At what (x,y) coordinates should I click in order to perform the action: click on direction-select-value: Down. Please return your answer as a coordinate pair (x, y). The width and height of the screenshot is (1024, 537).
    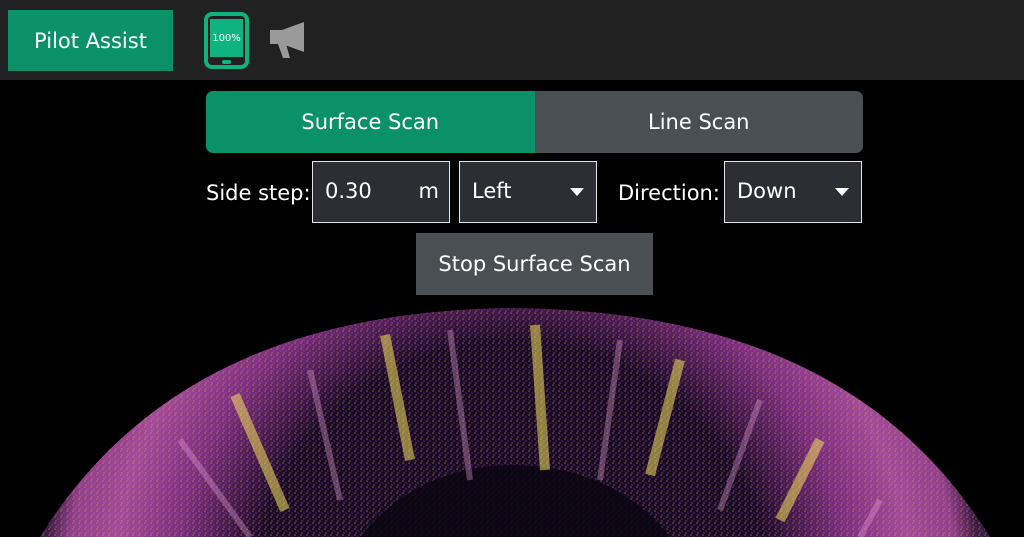
    Looking at the image, I should click on (767, 191).